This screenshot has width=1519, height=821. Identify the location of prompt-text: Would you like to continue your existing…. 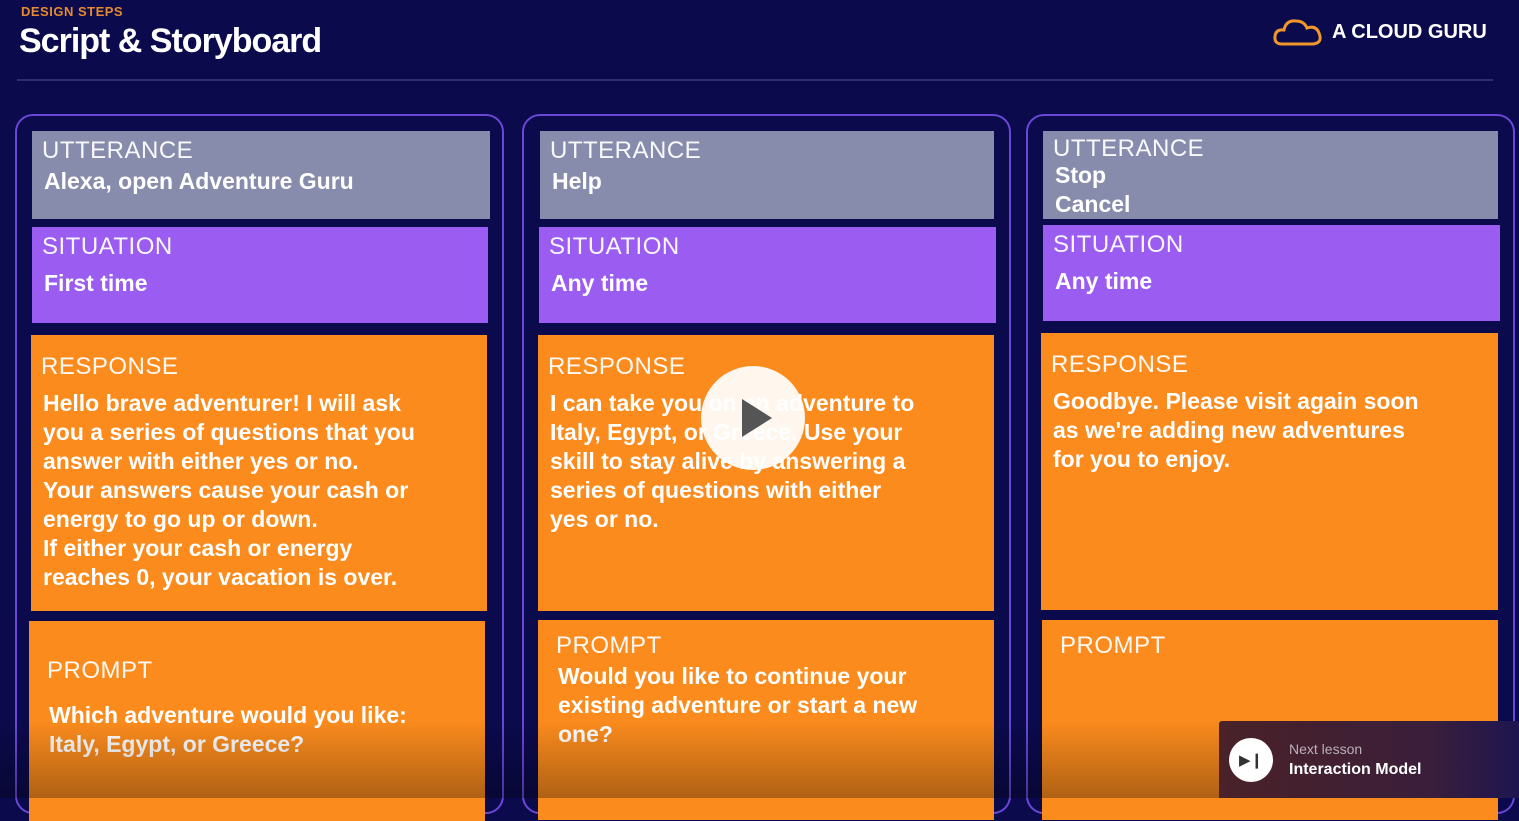
(738, 705).